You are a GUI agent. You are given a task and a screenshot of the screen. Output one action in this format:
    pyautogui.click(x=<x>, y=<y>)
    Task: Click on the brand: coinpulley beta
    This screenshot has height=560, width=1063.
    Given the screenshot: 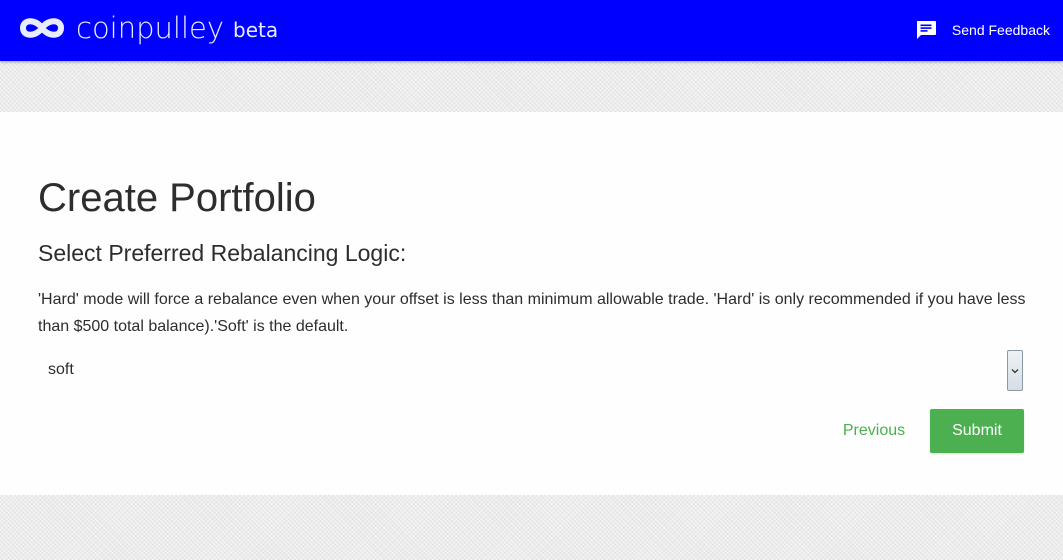 What is the action you would take?
    pyautogui.click(x=147, y=28)
    